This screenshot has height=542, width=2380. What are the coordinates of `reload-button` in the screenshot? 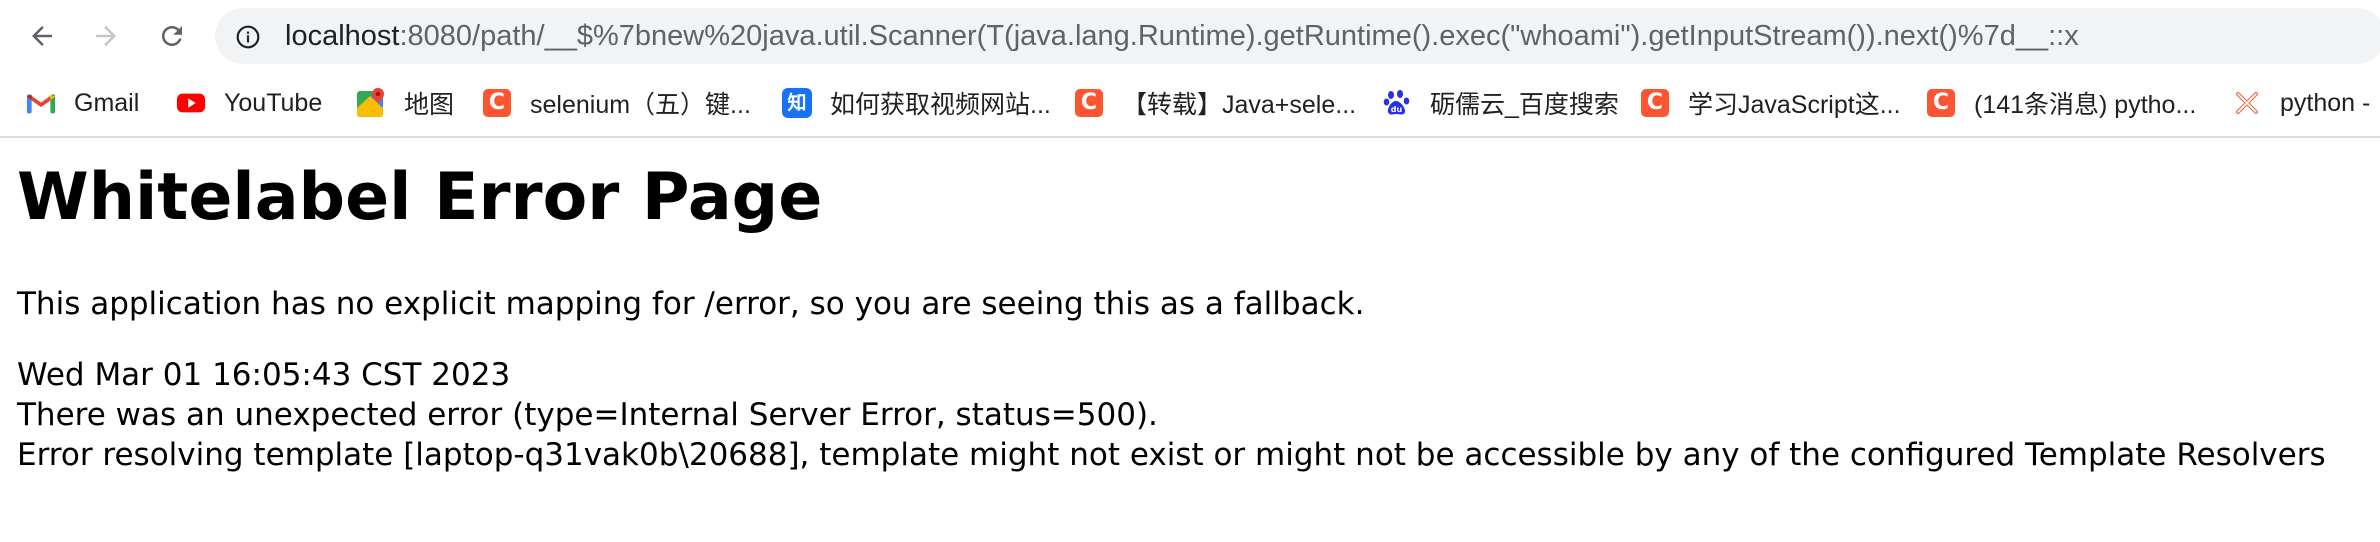 It's located at (172, 36).